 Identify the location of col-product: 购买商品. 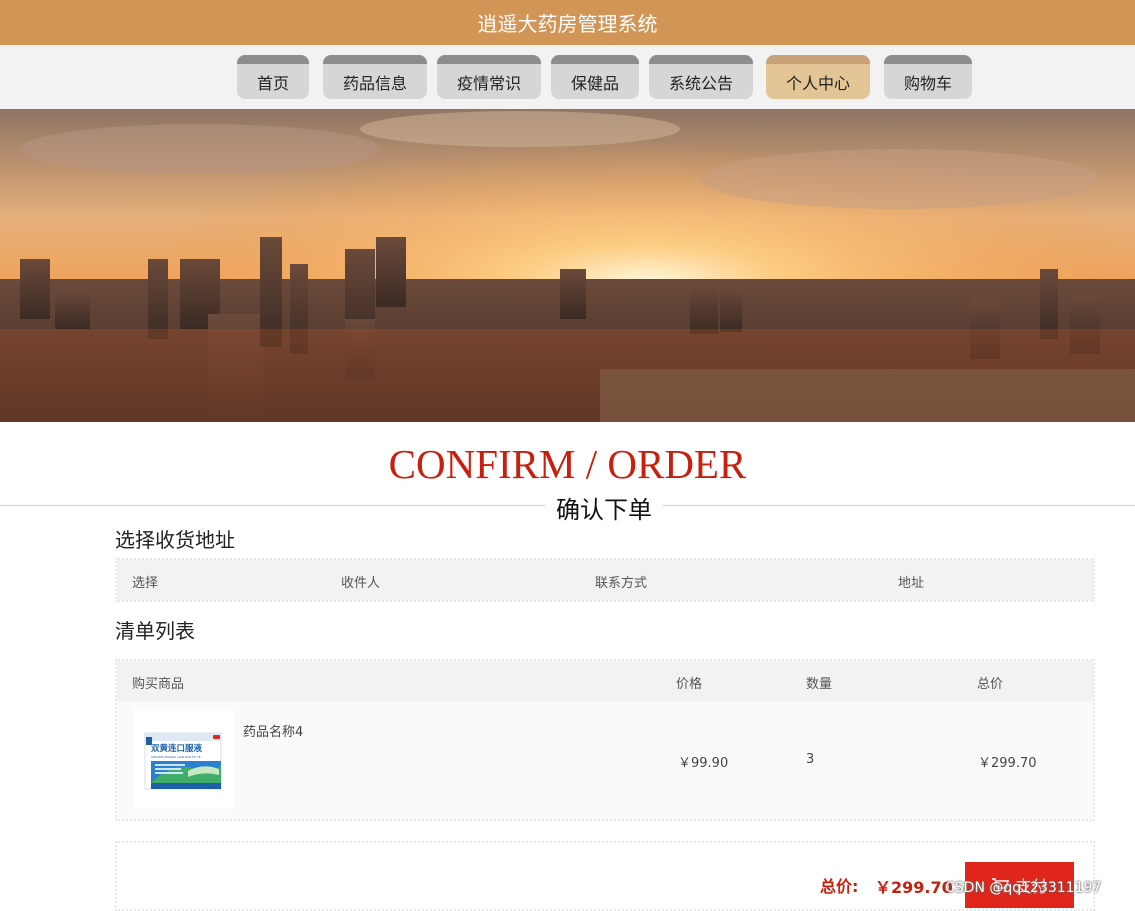
(158, 684).